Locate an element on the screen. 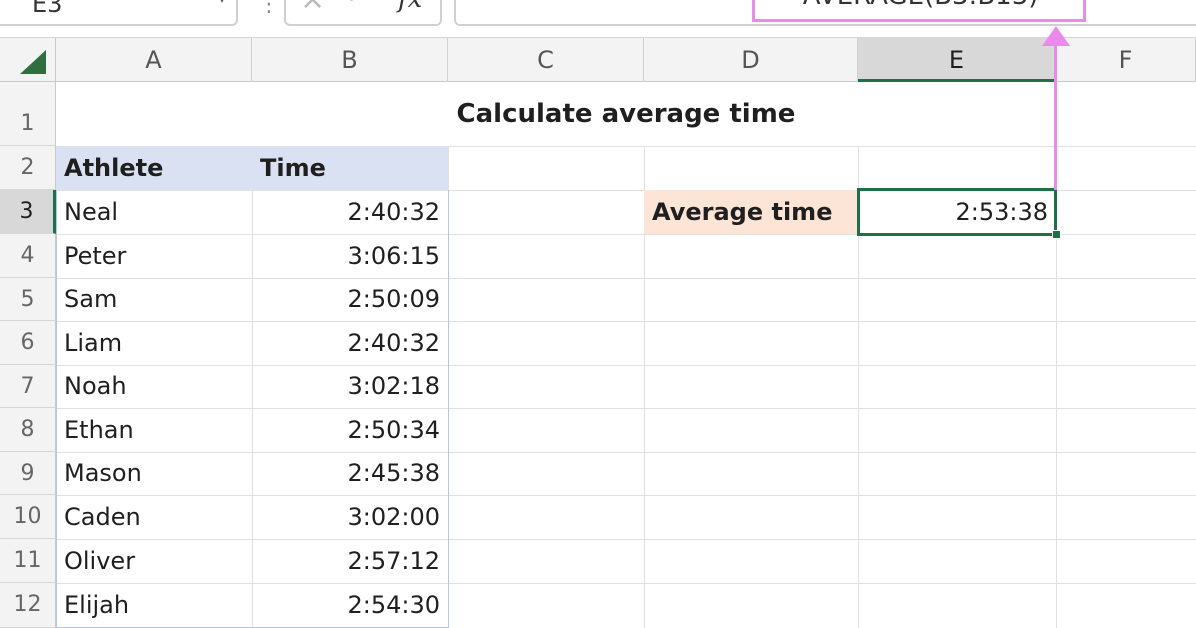 Image resolution: width=1196 pixels, height=628 pixels. row-header-3: 3 is located at coordinates (28, 212).